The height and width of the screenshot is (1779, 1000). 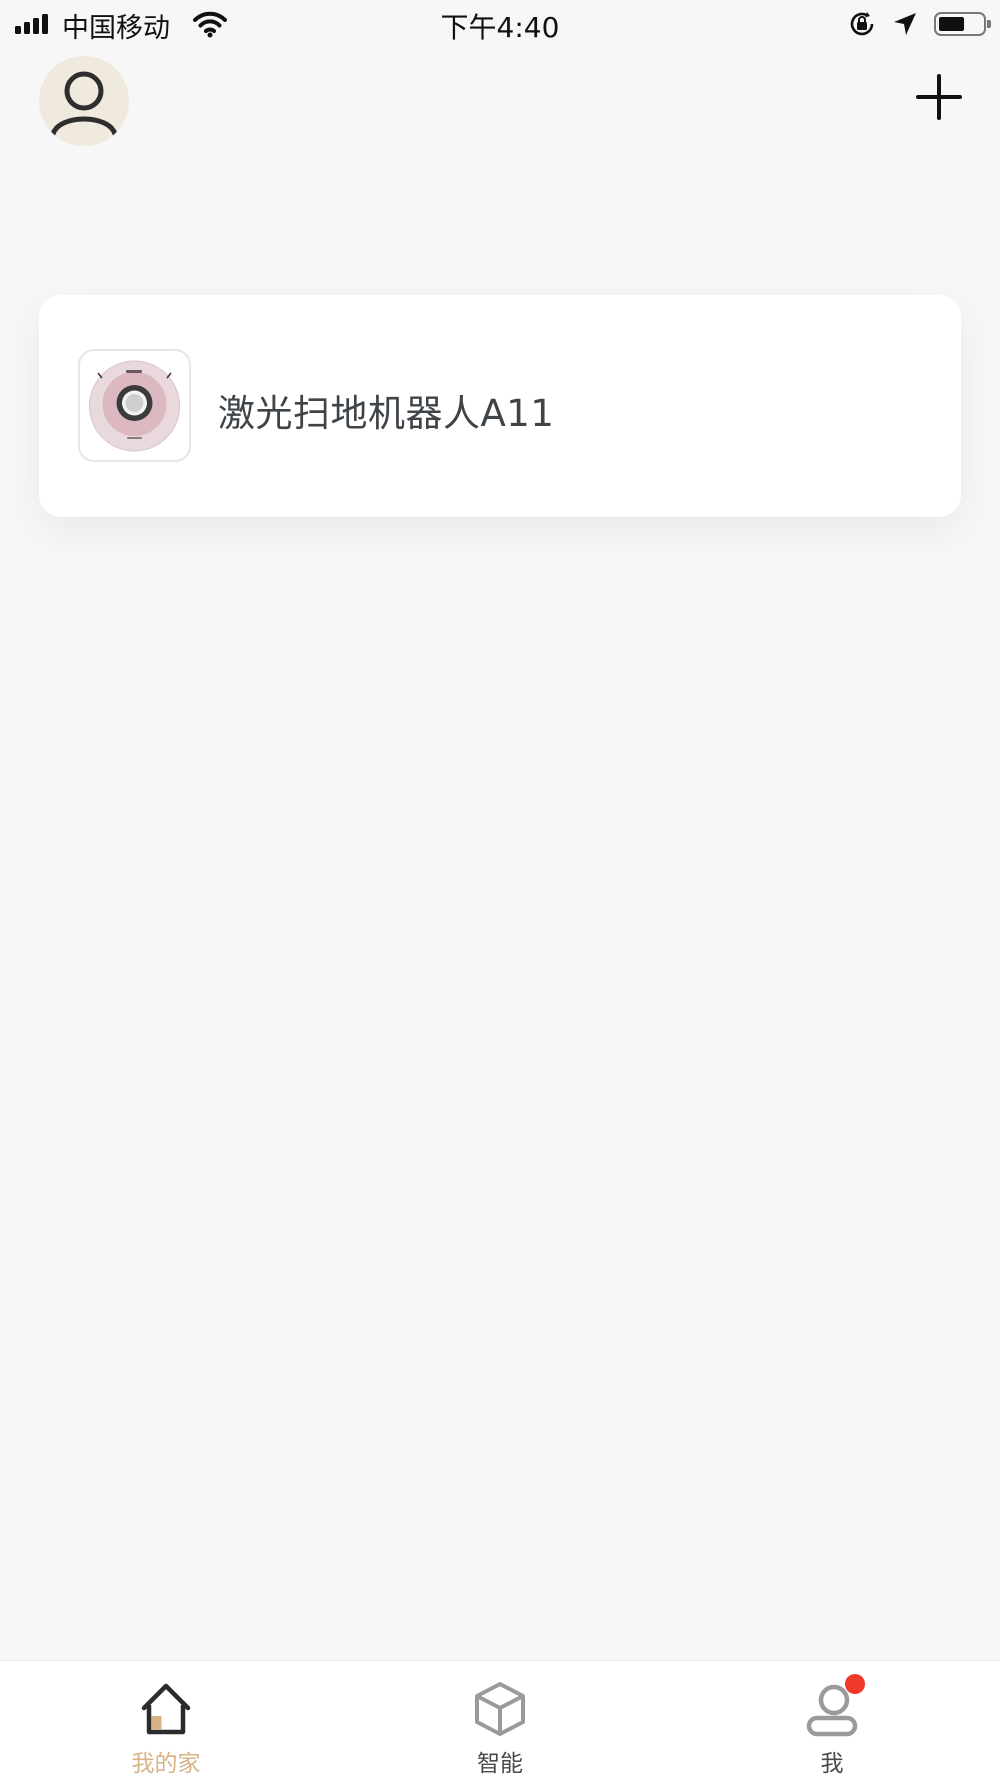 I want to click on device-card: 激光扫地机器人A11, so click(x=500, y=406).